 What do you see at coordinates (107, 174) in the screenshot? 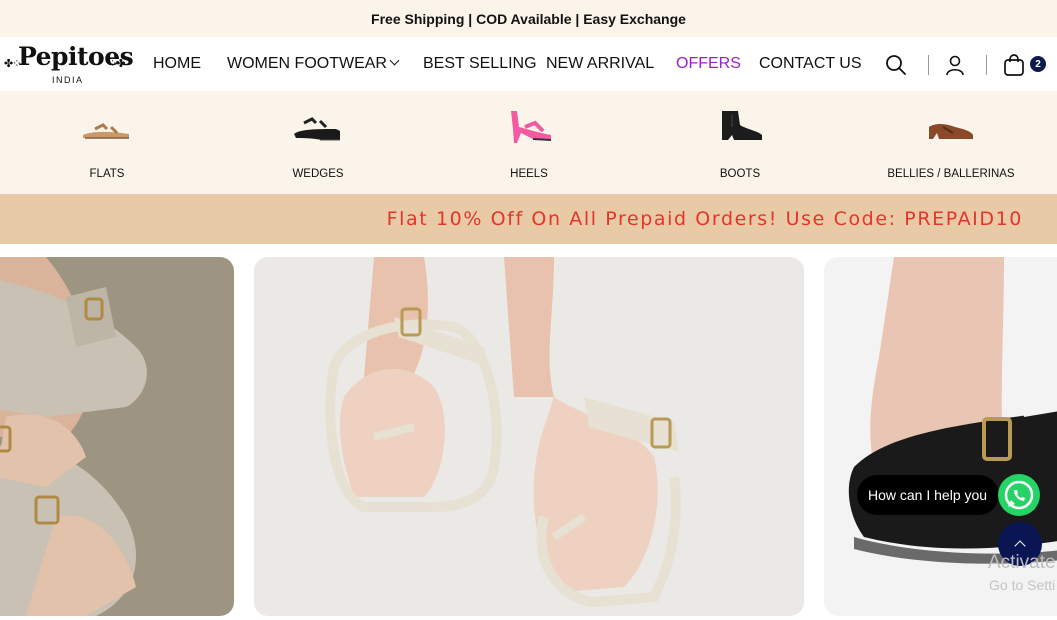
I see `category-label: FLATS` at bounding box center [107, 174].